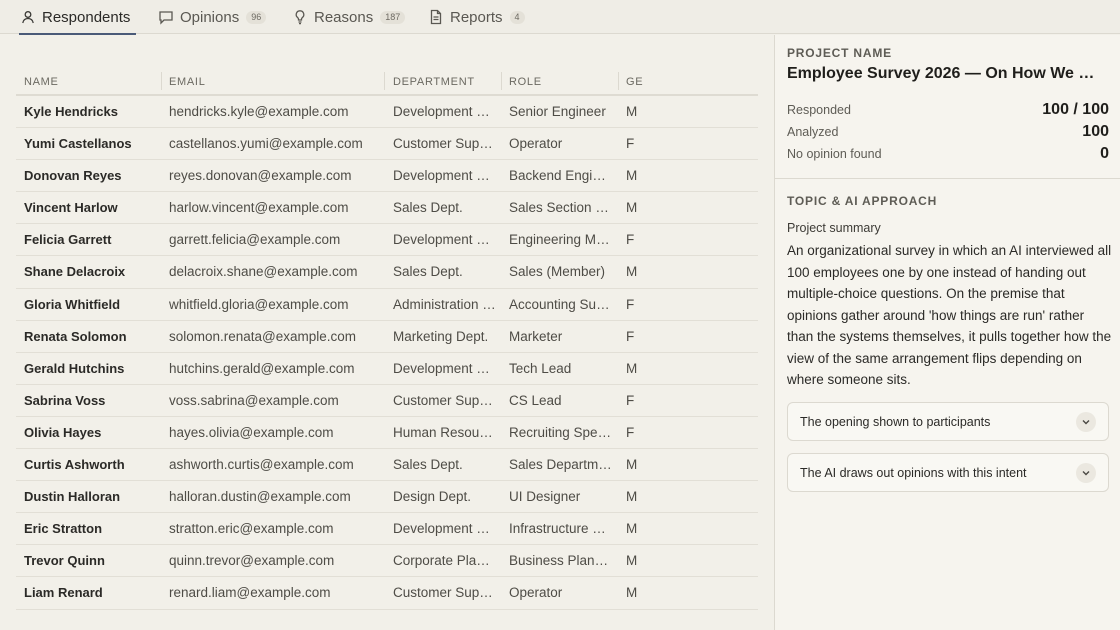  Describe the element at coordinates (834, 228) in the screenshot. I see `summary-label: Project summary` at that location.